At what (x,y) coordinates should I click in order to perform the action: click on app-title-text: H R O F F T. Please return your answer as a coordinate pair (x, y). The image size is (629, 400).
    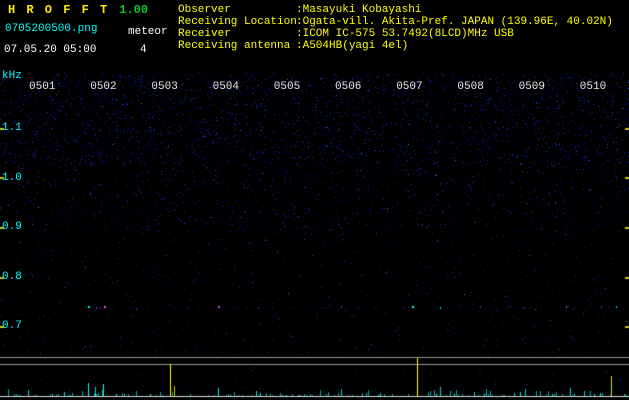
    Looking at the image, I should click on (59, 10).